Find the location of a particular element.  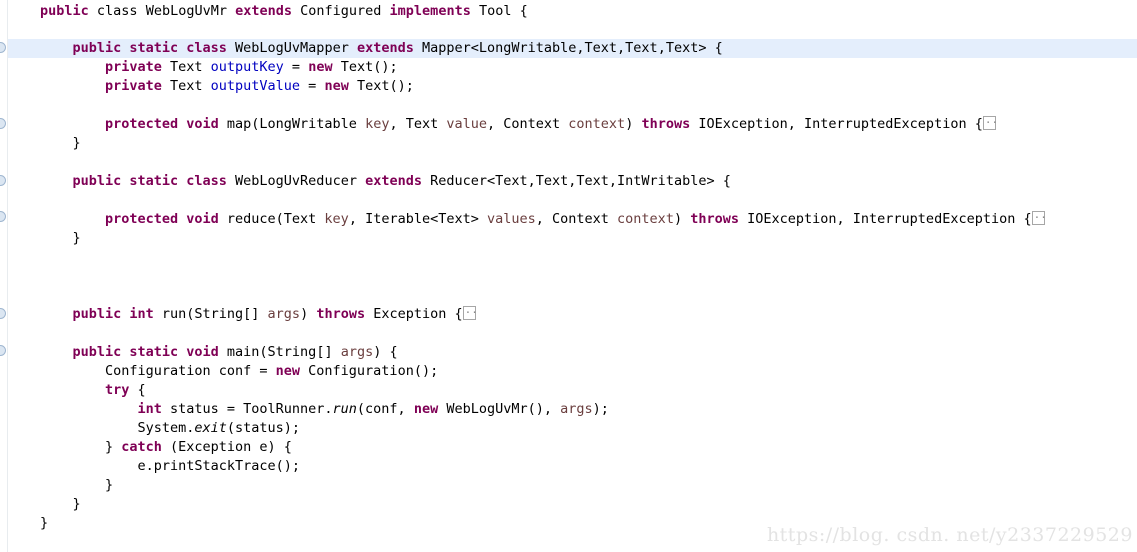

gutter-separator is located at coordinates (7, 276).